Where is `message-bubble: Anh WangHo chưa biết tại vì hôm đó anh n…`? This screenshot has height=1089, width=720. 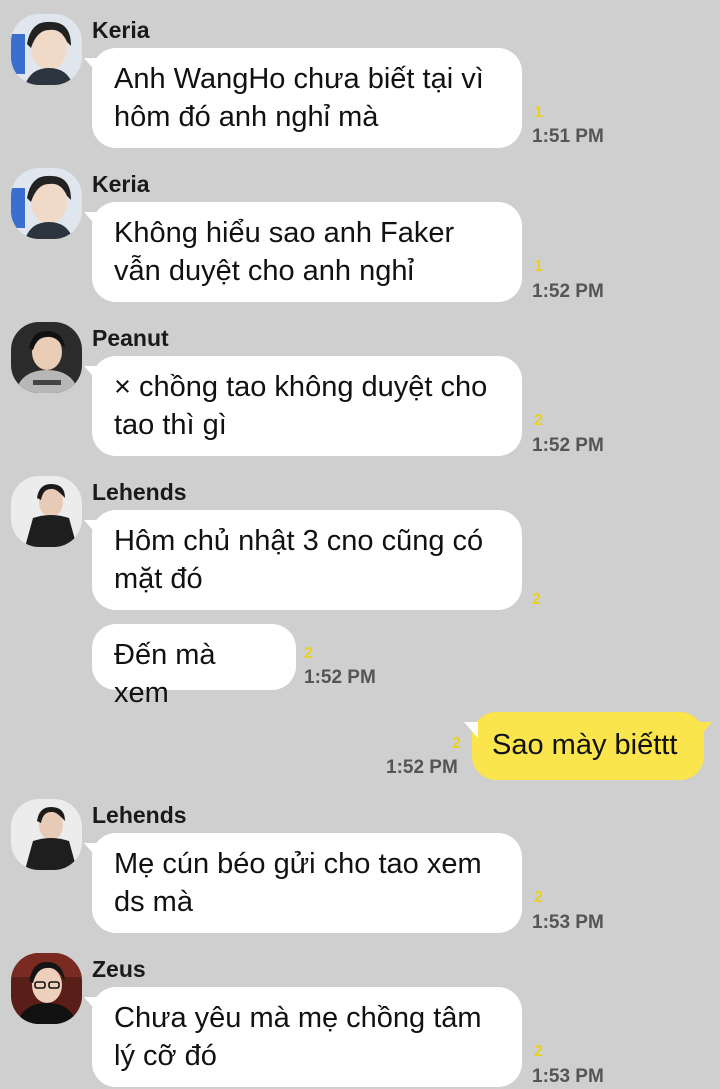 message-bubble: Anh WangHo chưa biết tại vì hôm đó anh n… is located at coordinates (303, 98).